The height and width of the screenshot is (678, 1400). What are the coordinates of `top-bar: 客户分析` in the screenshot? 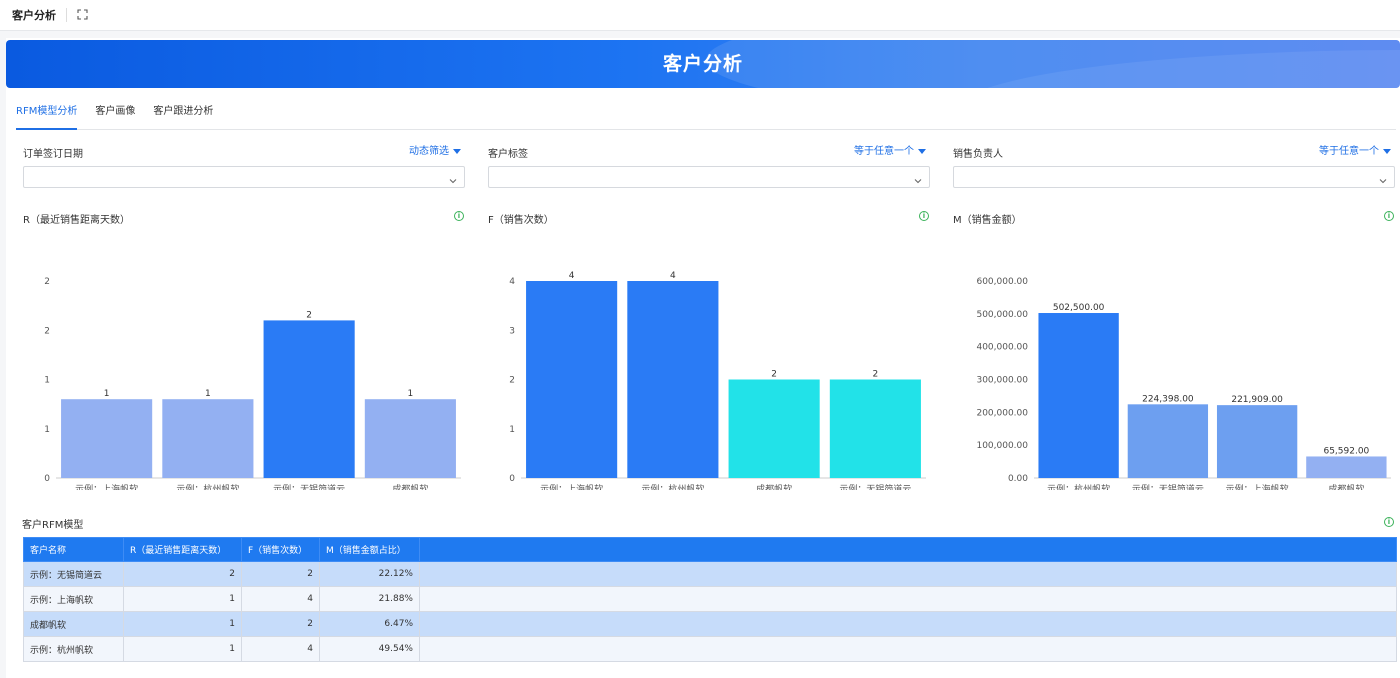 It's located at (700, 15).